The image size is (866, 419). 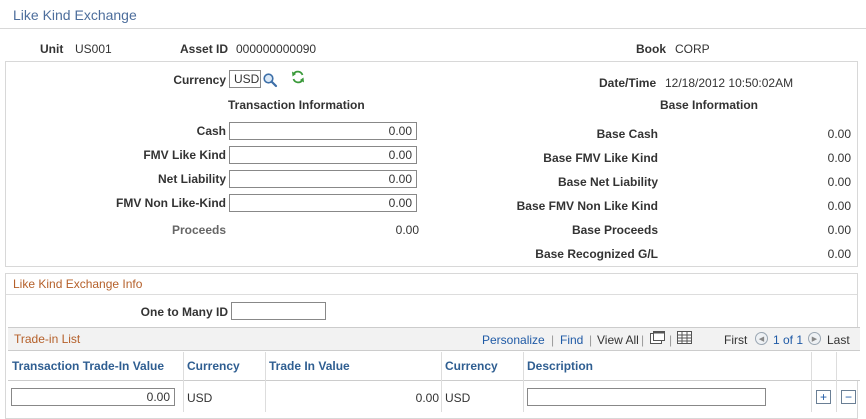 I want to click on asset-id-value: 000000000090, so click(x=276, y=49).